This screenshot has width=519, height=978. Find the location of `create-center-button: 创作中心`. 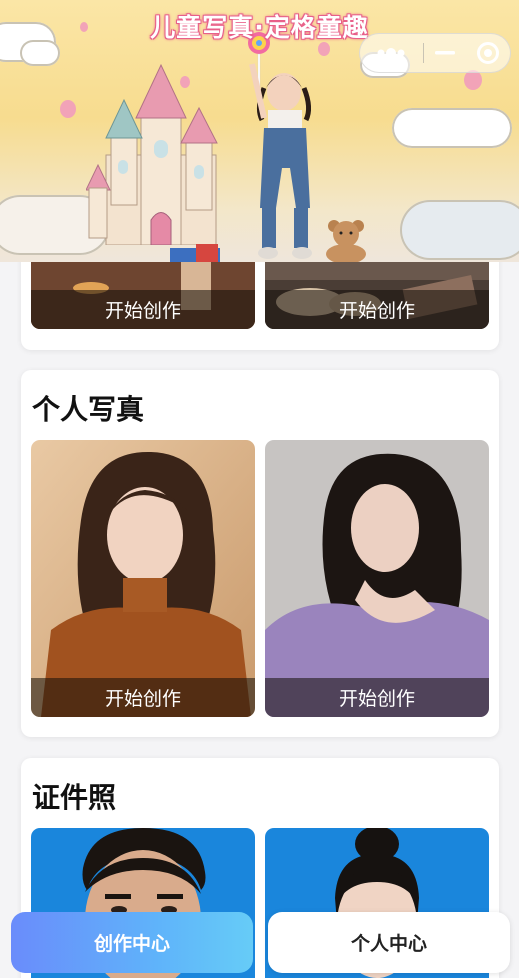

create-center-button: 创作中心 is located at coordinates (132, 942).